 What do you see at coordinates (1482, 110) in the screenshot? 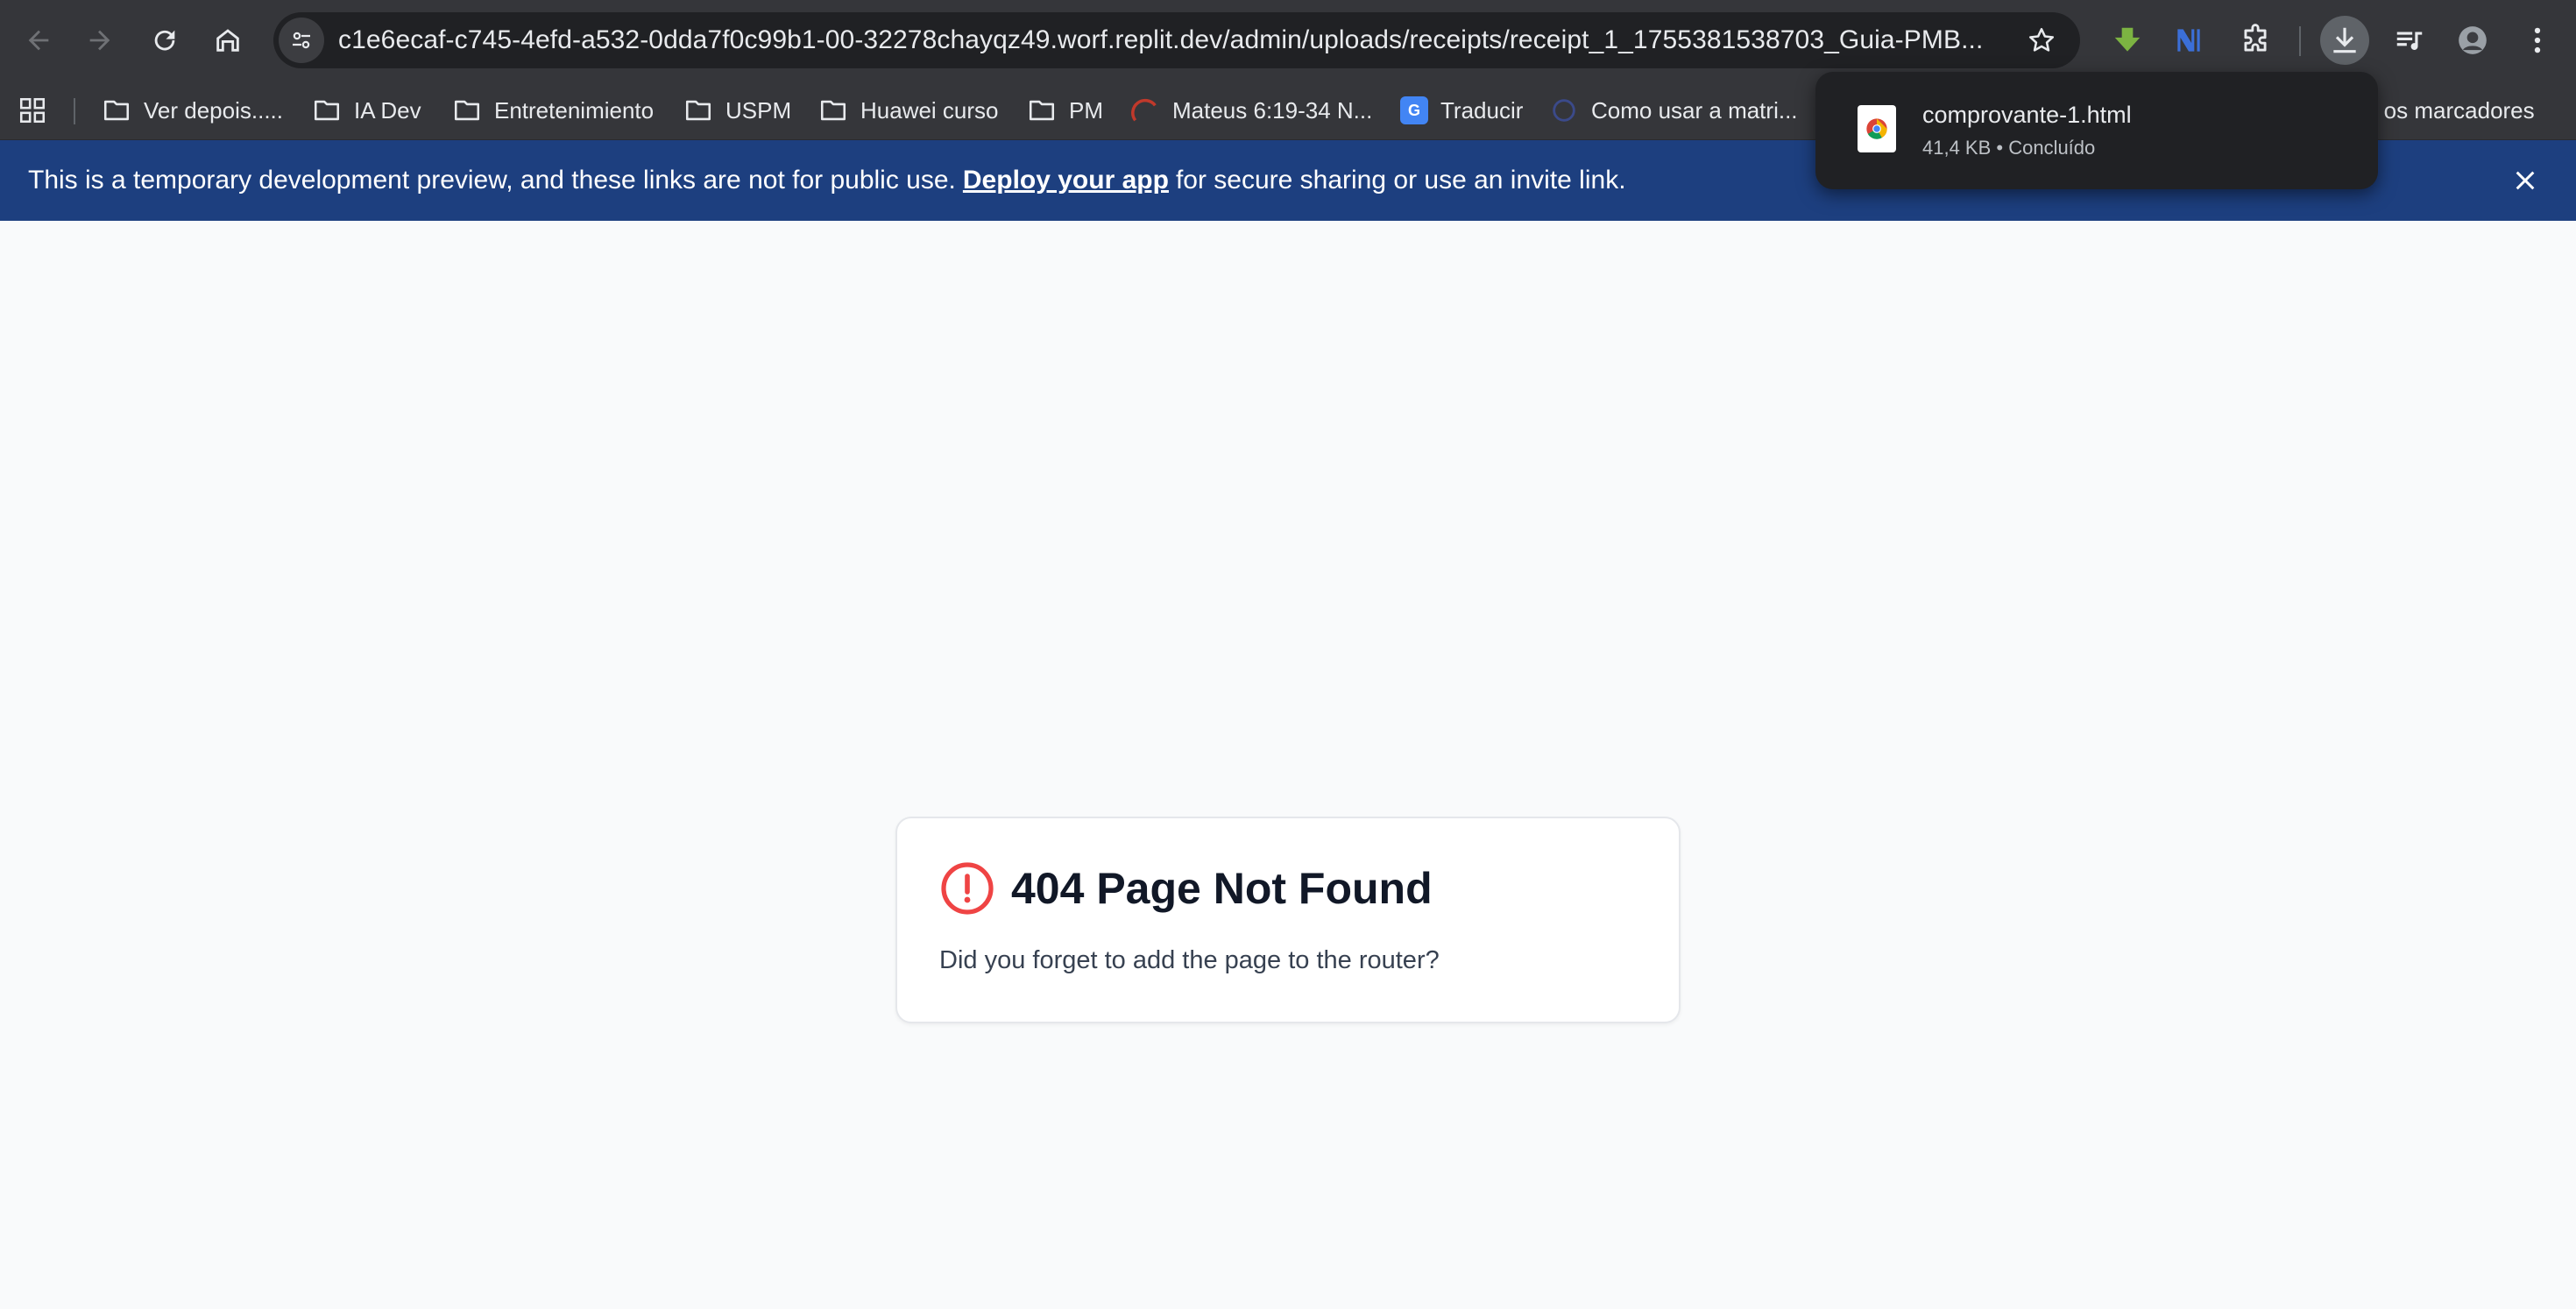
I see `bookmark-label: Traducir` at bounding box center [1482, 110].